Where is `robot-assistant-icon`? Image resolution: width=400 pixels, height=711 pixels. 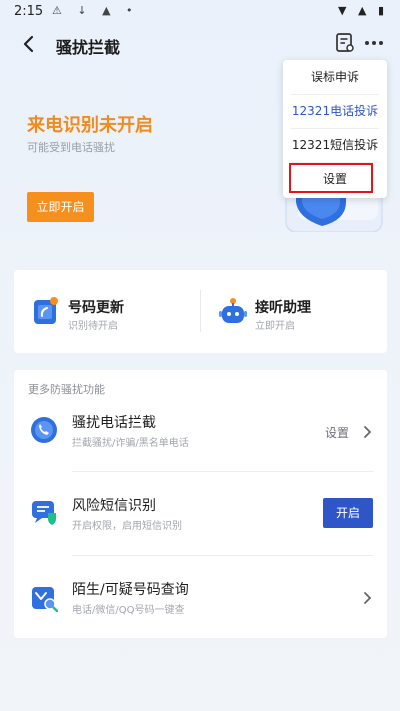 robot-assistant-icon is located at coordinates (233, 310).